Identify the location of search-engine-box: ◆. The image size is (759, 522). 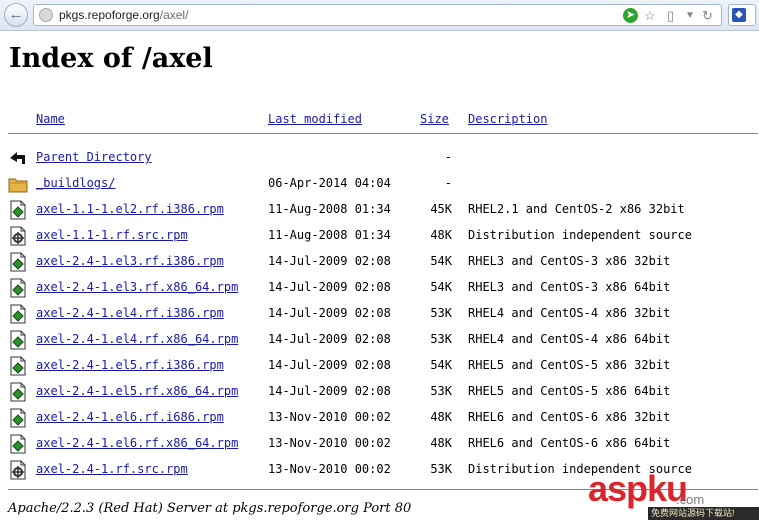
(742, 15).